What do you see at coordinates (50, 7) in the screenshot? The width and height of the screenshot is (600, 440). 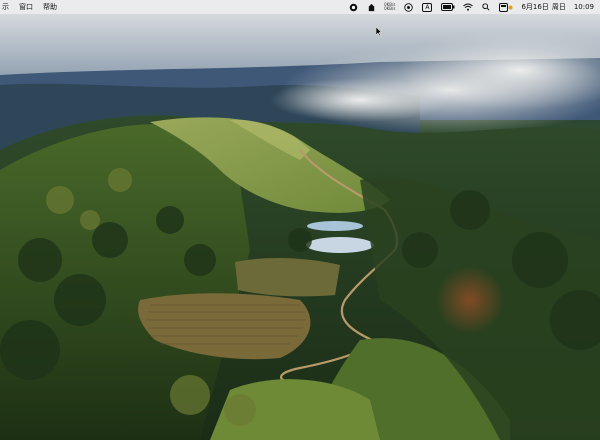 I see `menu-item-help: 帮助` at bounding box center [50, 7].